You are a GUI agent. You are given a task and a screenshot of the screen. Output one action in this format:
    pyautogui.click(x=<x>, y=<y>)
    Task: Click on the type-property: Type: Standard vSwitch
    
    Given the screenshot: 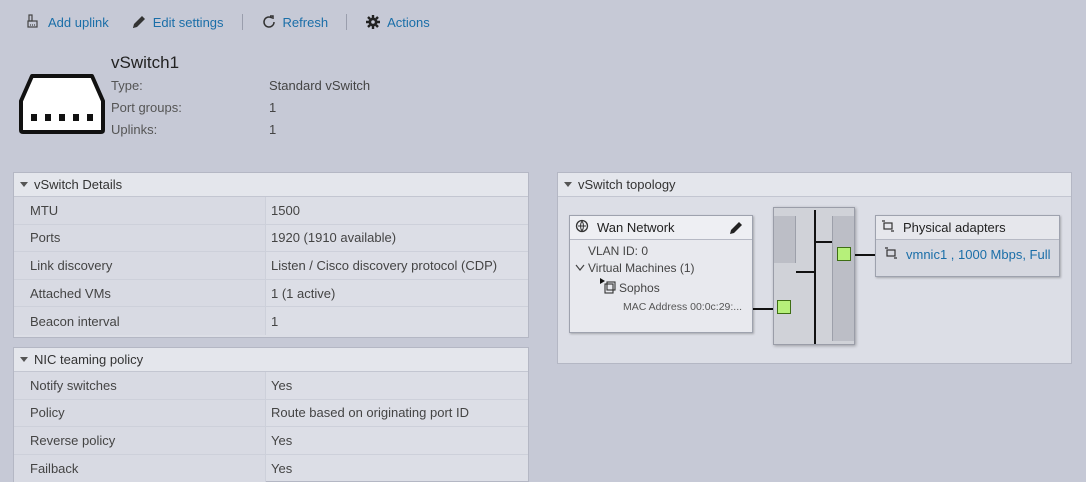 What is the action you would take?
    pyautogui.click(x=240, y=85)
    